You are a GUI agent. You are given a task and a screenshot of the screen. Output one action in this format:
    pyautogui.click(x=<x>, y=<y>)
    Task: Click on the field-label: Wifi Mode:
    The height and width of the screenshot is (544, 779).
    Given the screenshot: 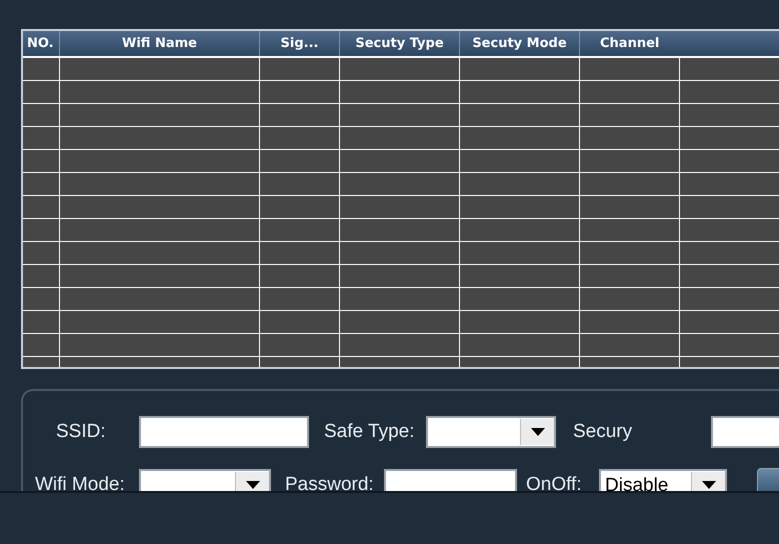 What is the action you would take?
    pyautogui.click(x=80, y=481)
    